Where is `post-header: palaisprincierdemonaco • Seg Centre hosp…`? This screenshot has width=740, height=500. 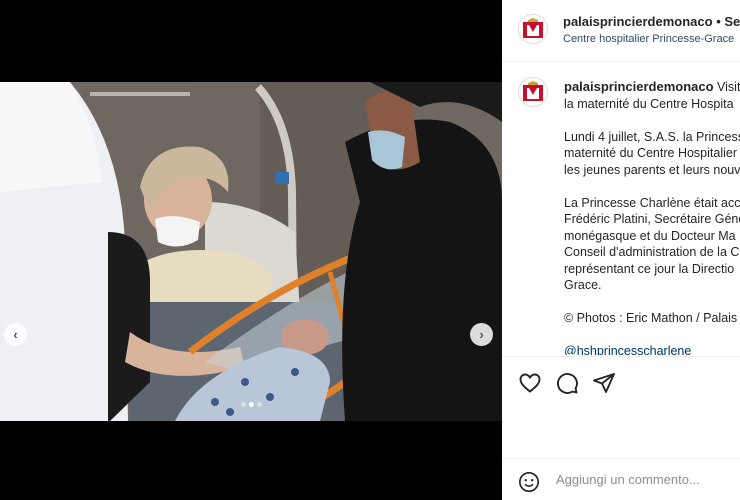
post-header: palaisprincierdemonaco • Seg Centre hosp… is located at coordinates (621, 31).